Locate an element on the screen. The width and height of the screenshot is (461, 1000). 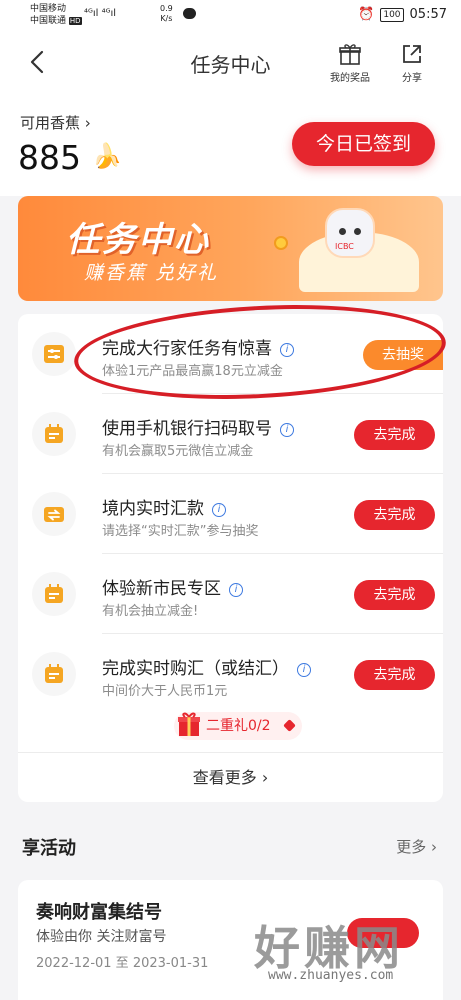
task-title: 体验新市民专区 i is located at coordinates (172, 586).